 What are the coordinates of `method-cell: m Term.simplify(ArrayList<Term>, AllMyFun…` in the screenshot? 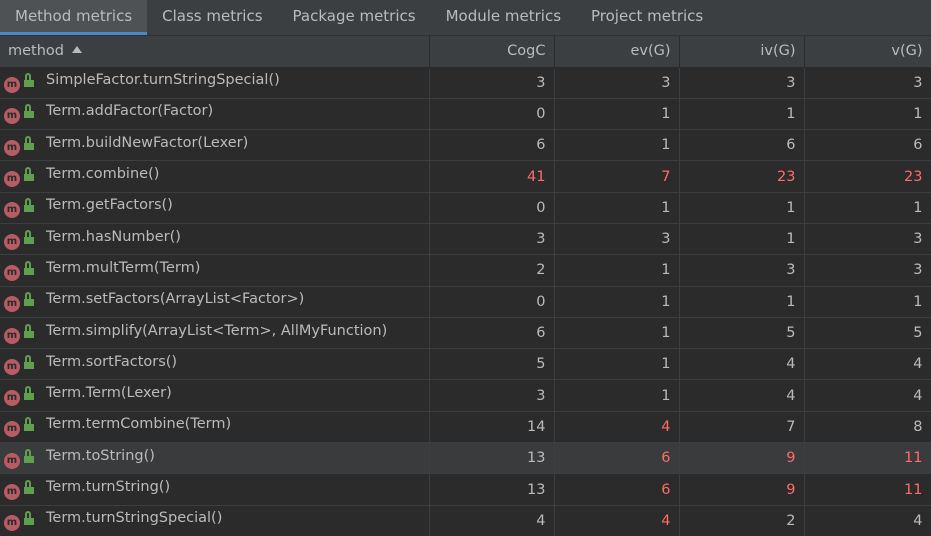 It's located at (215, 333).